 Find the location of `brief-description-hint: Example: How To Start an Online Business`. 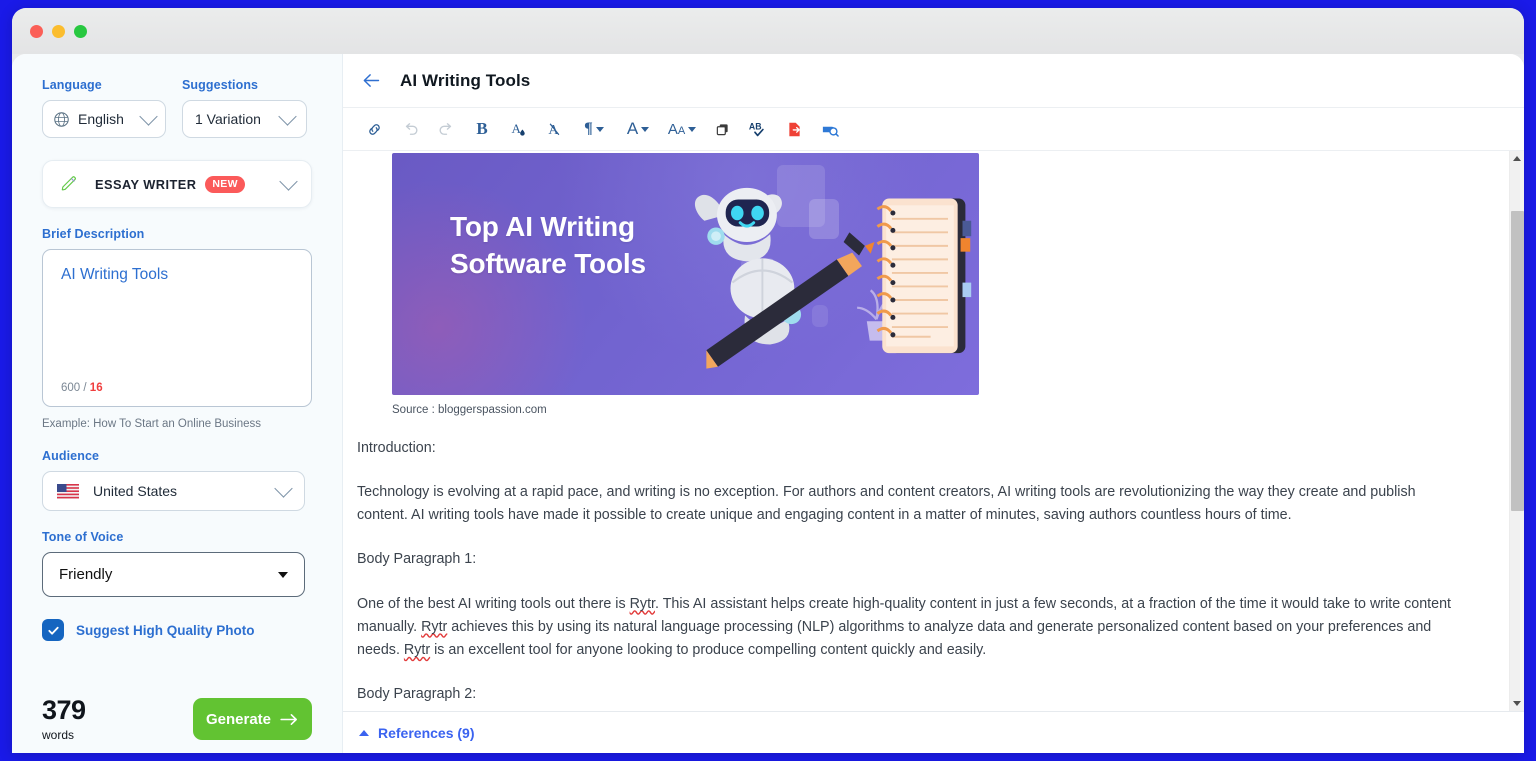

brief-description-hint: Example: How To Start an Online Business is located at coordinates (152, 424).